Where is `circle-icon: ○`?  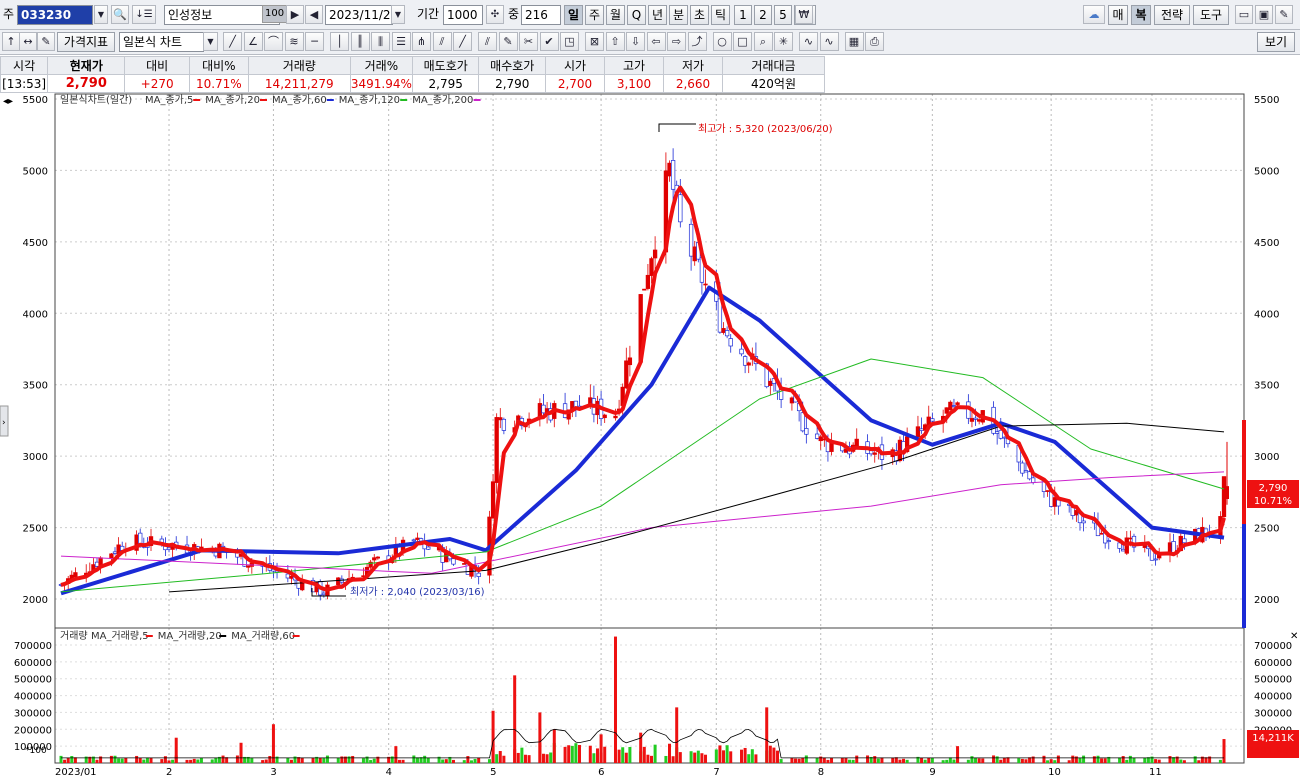 circle-icon: ○ is located at coordinates (722, 41).